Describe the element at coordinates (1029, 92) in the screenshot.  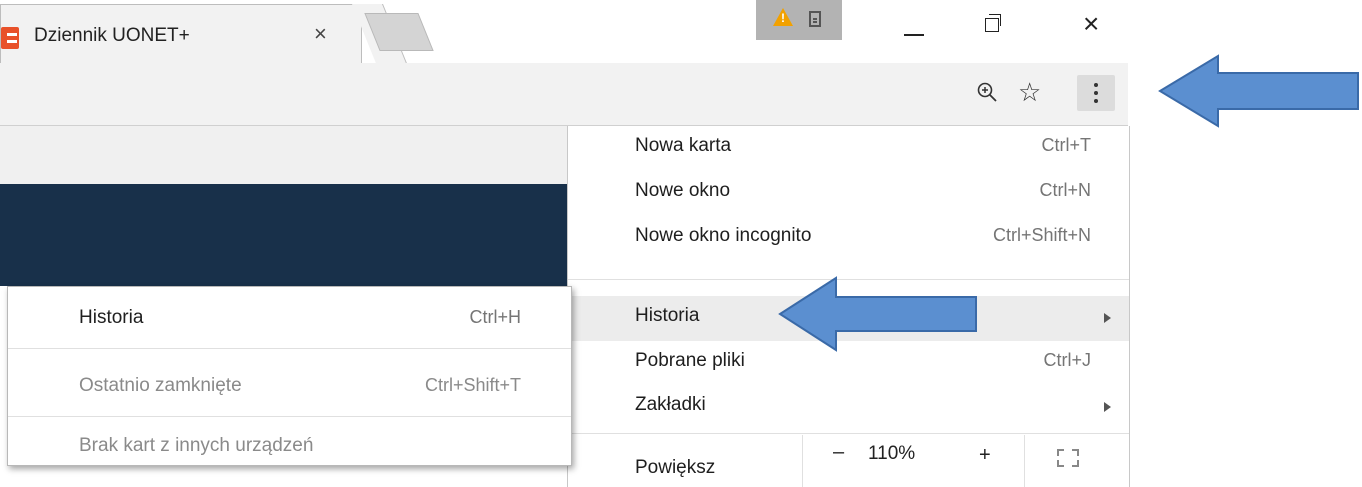
I see `star-icon: ☆` at that location.